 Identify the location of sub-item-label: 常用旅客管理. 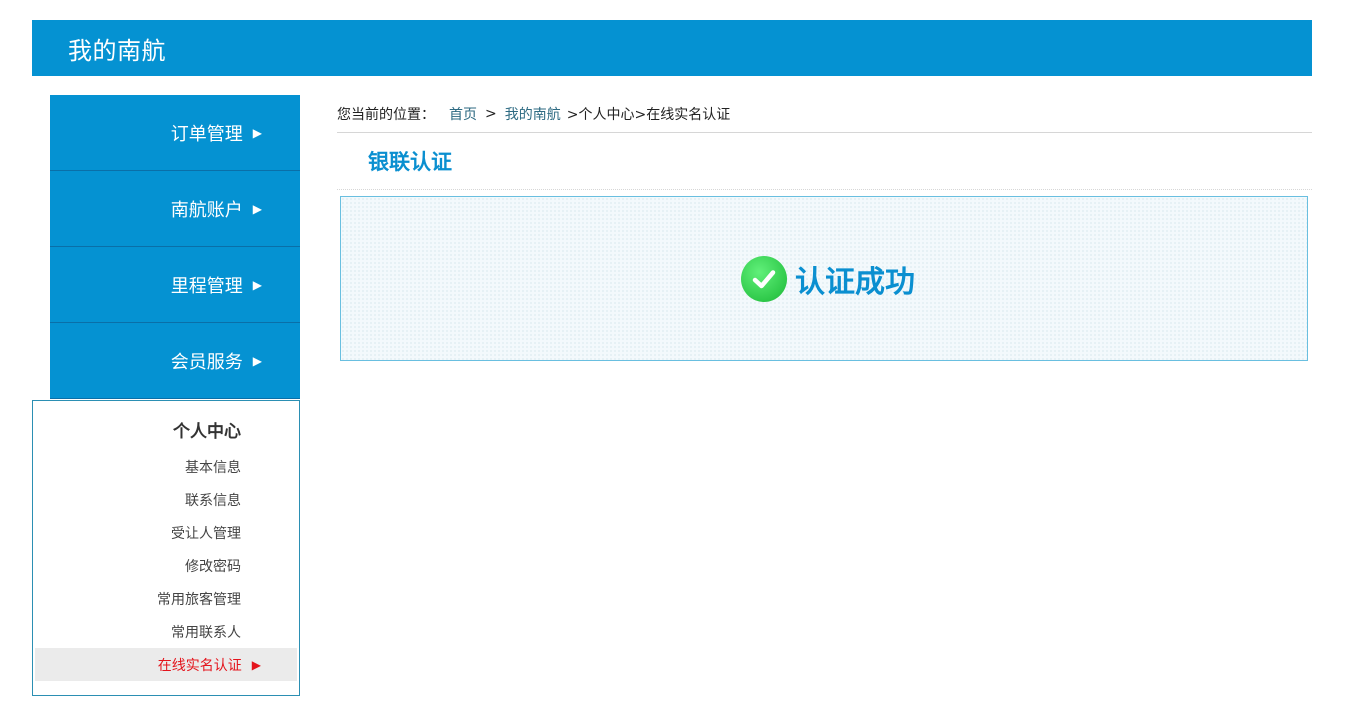
(199, 599).